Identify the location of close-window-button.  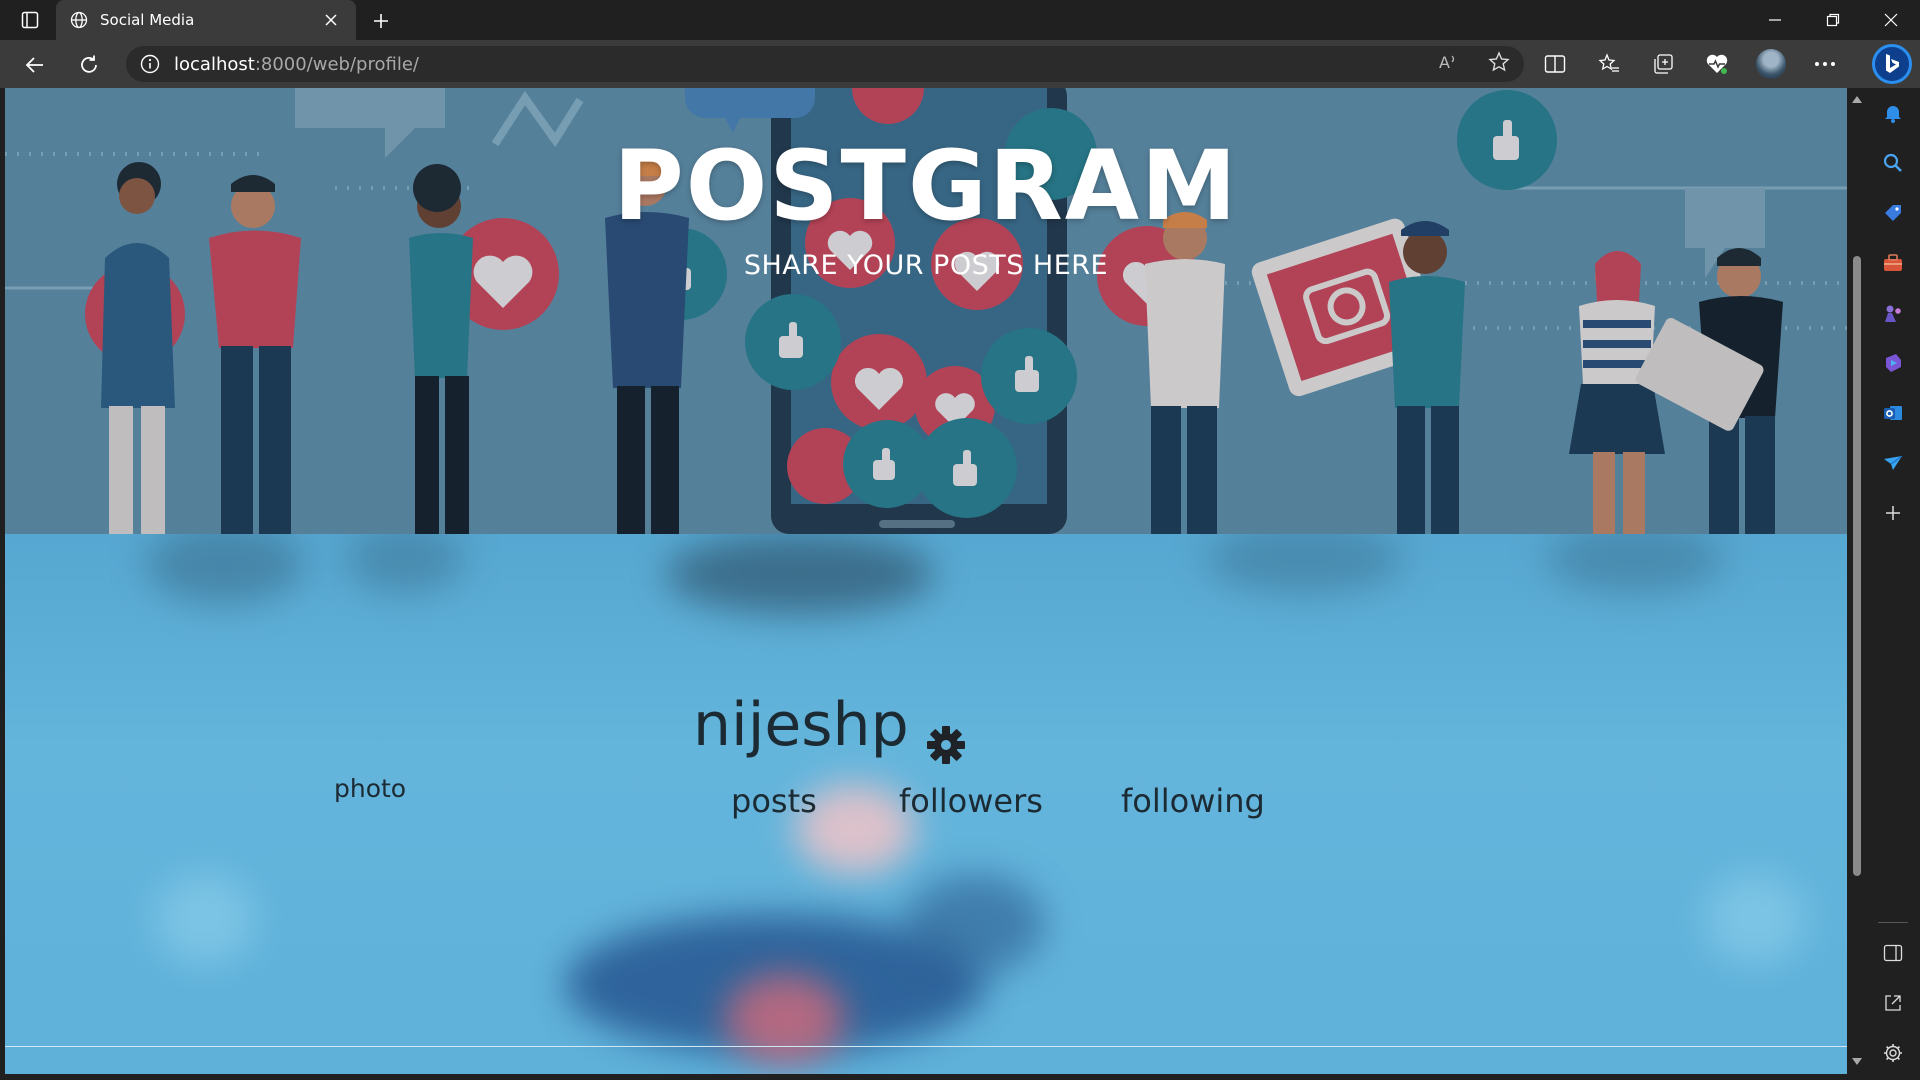
(1891, 20).